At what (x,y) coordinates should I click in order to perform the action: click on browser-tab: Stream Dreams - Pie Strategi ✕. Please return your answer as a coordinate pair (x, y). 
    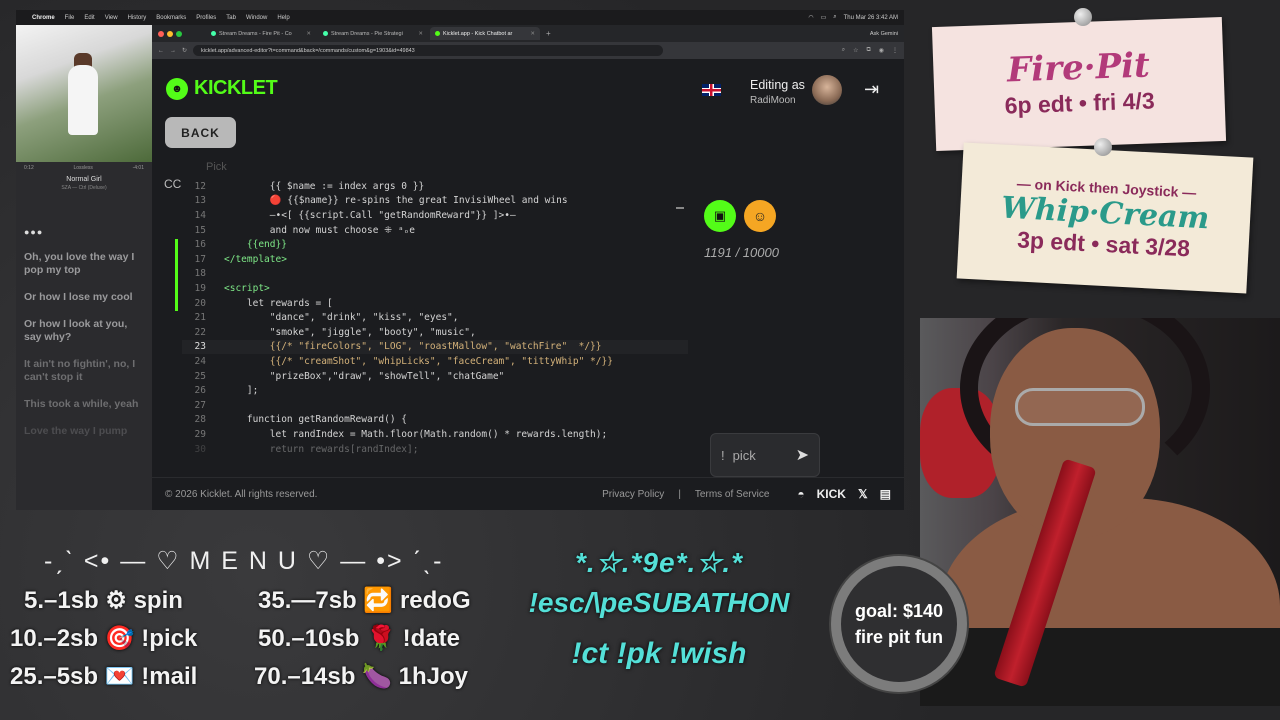
    Looking at the image, I should click on (373, 33).